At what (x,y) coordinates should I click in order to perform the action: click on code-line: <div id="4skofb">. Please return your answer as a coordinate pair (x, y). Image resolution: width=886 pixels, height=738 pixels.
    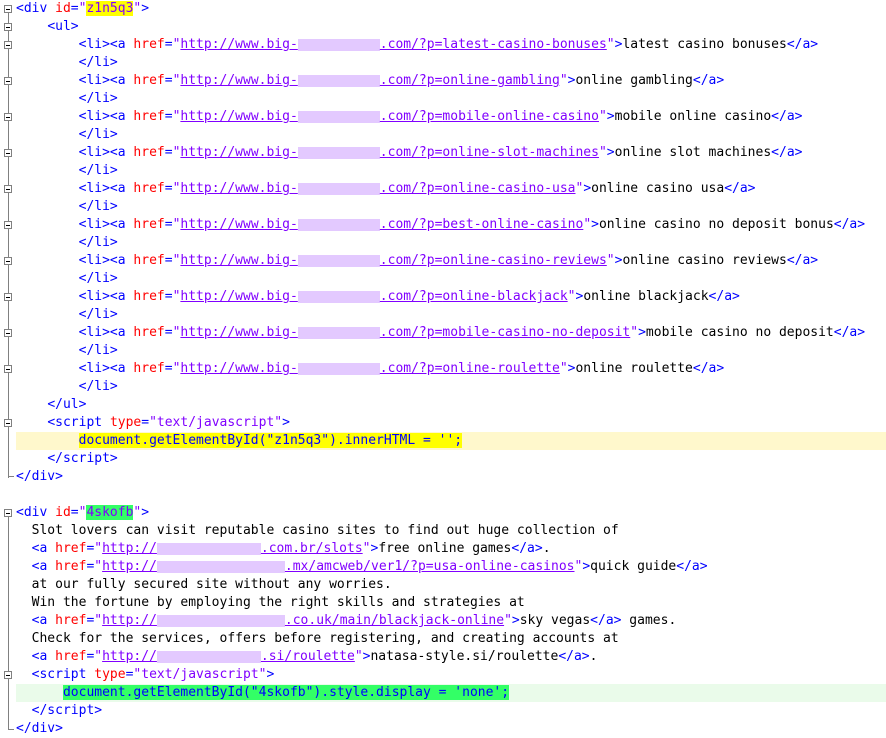
    Looking at the image, I should click on (83, 512).